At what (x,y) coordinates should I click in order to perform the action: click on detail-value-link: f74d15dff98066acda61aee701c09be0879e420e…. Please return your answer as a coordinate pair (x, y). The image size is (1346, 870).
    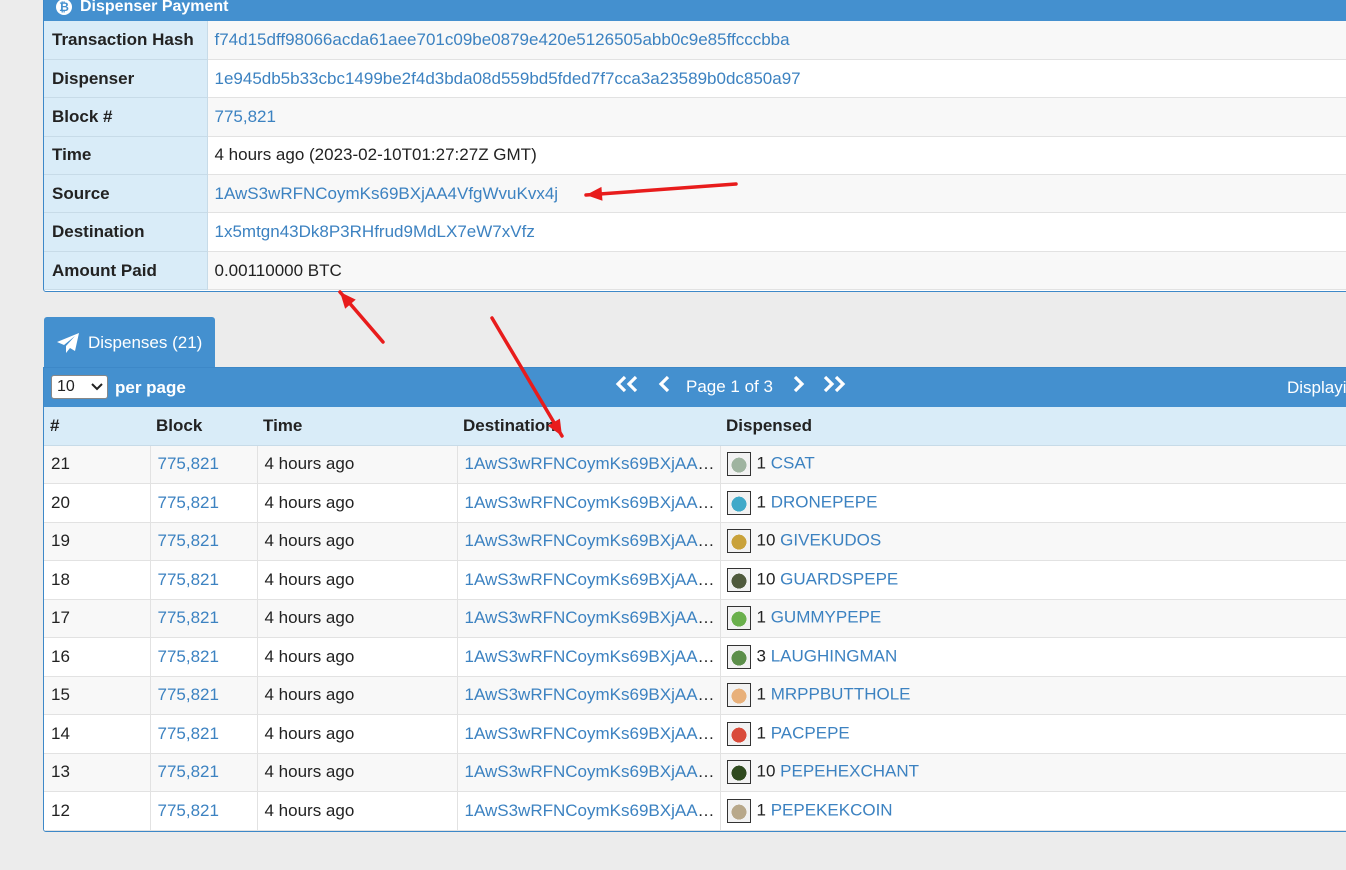
    Looking at the image, I should click on (502, 39).